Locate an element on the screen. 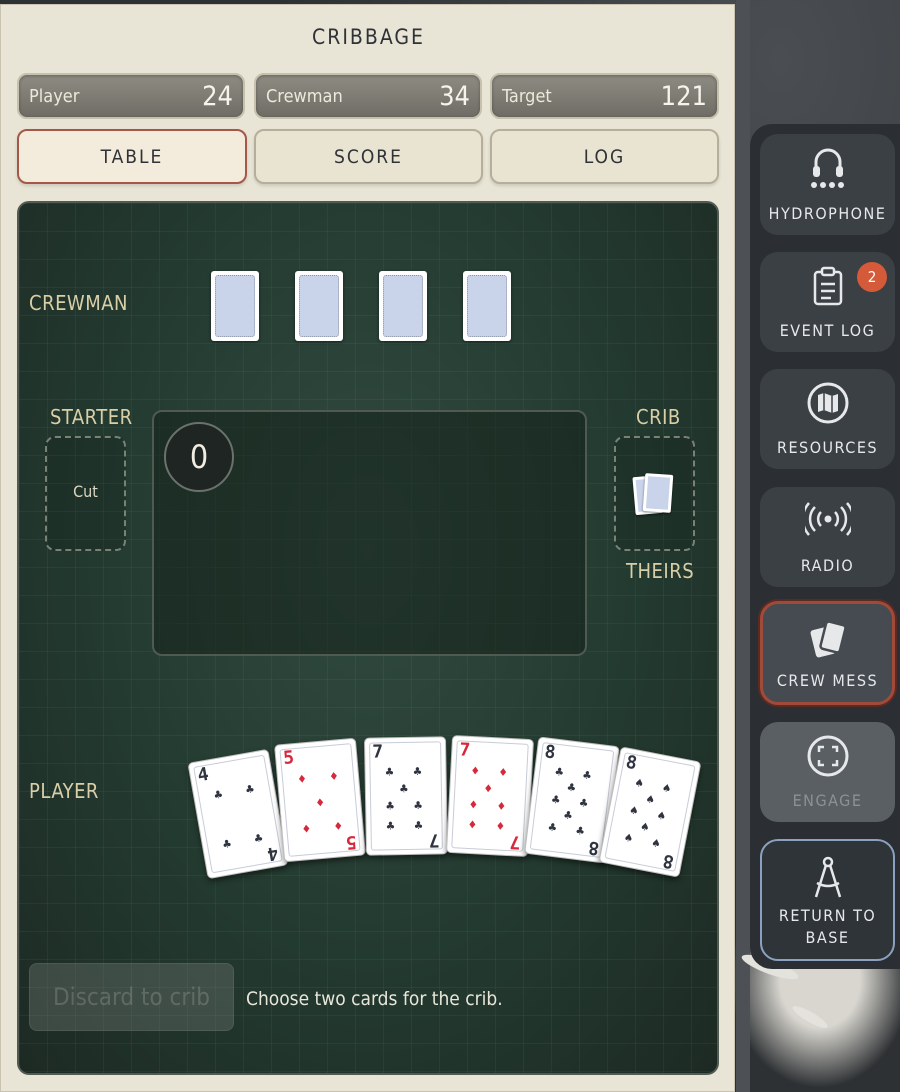  tab-log: LOG is located at coordinates (604, 156).